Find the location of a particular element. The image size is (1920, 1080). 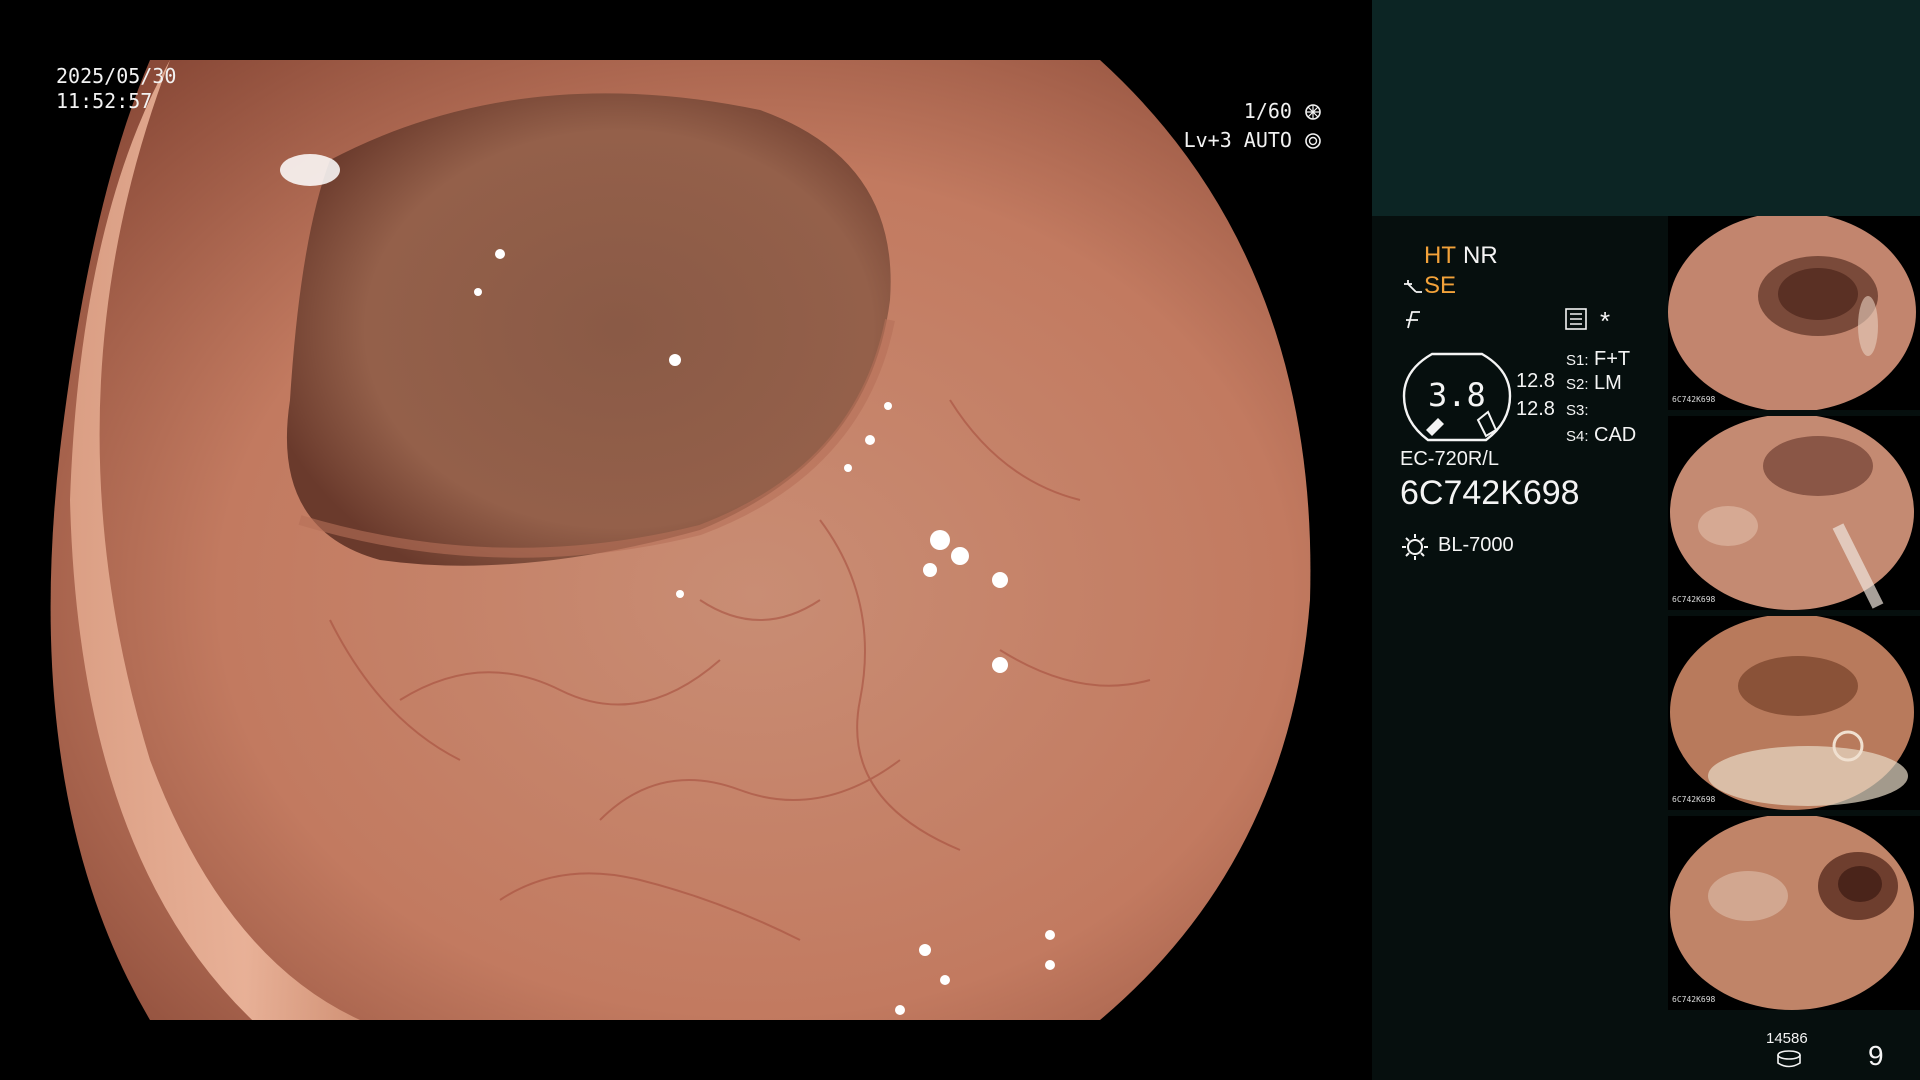

ht-indicator: HT is located at coordinates (1440, 255).